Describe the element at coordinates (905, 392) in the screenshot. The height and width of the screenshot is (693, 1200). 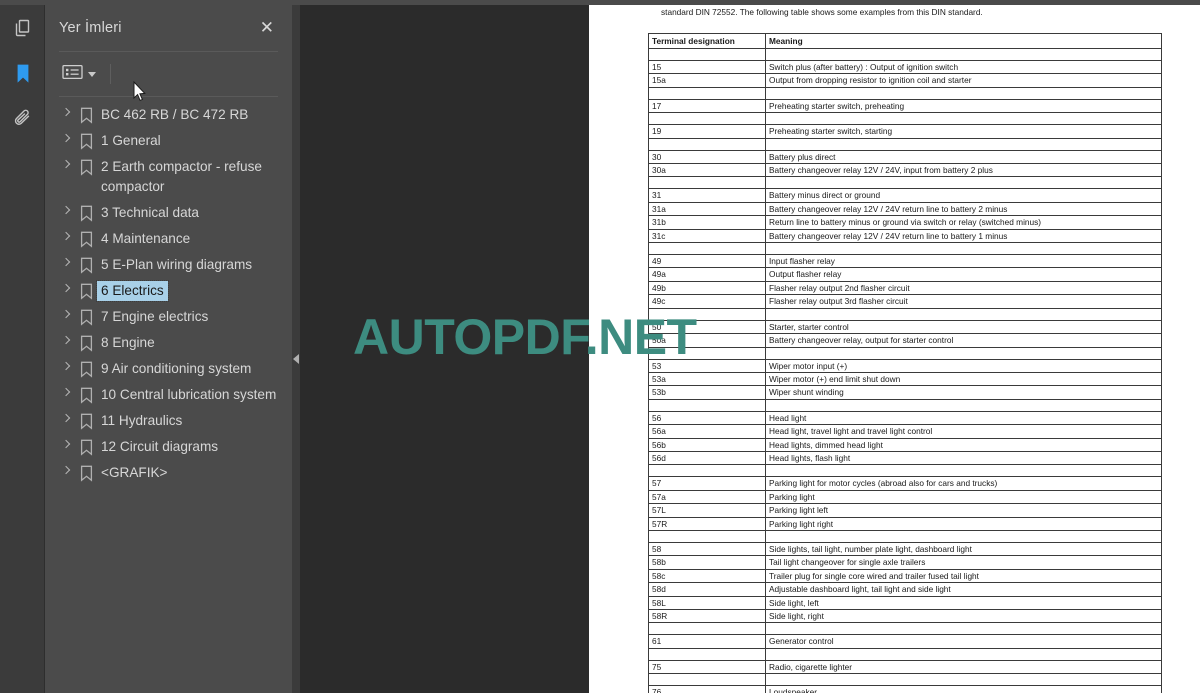
I see `table-row: 53b Wiper shunt winding` at that location.